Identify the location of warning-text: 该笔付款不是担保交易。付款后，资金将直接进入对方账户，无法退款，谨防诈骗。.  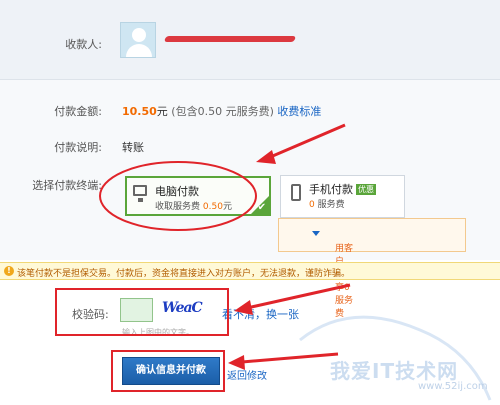
(184, 274).